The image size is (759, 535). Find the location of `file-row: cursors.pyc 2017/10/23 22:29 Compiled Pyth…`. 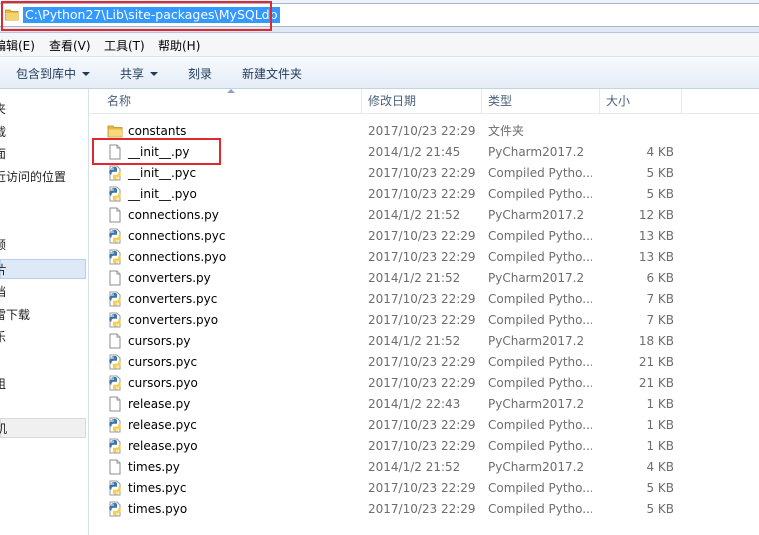

file-row: cursors.pyc 2017/10/23 22:29 Compiled Pyth… is located at coordinates (424, 362).